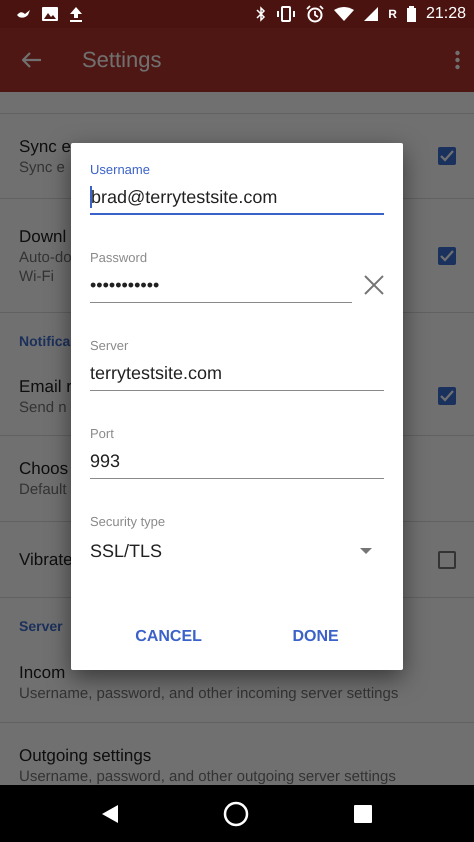 This screenshot has width=474, height=842. Describe the element at coordinates (110, 813) in the screenshot. I see `back-icon` at that location.